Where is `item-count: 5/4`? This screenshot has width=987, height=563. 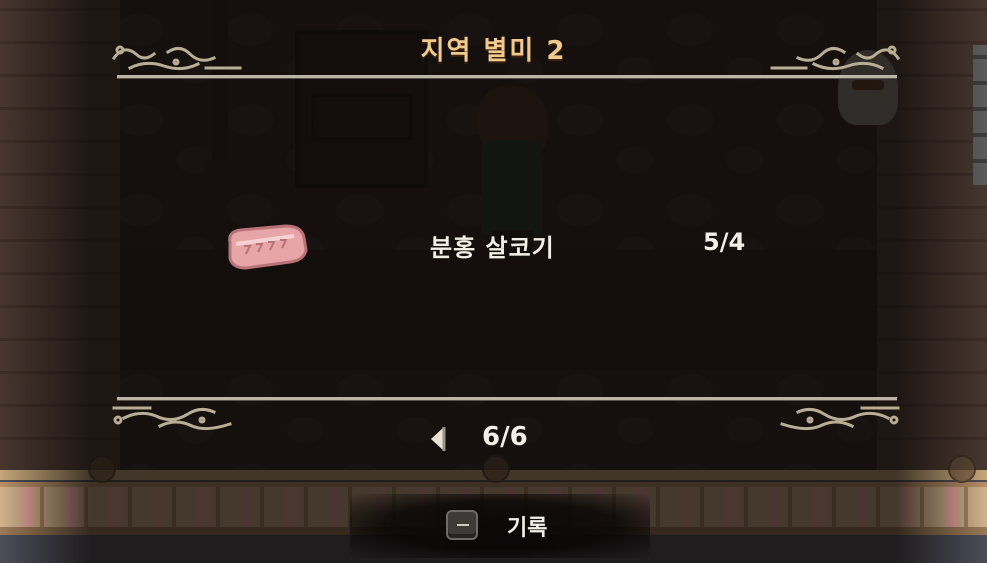
item-count: 5/4 is located at coordinates (724, 242).